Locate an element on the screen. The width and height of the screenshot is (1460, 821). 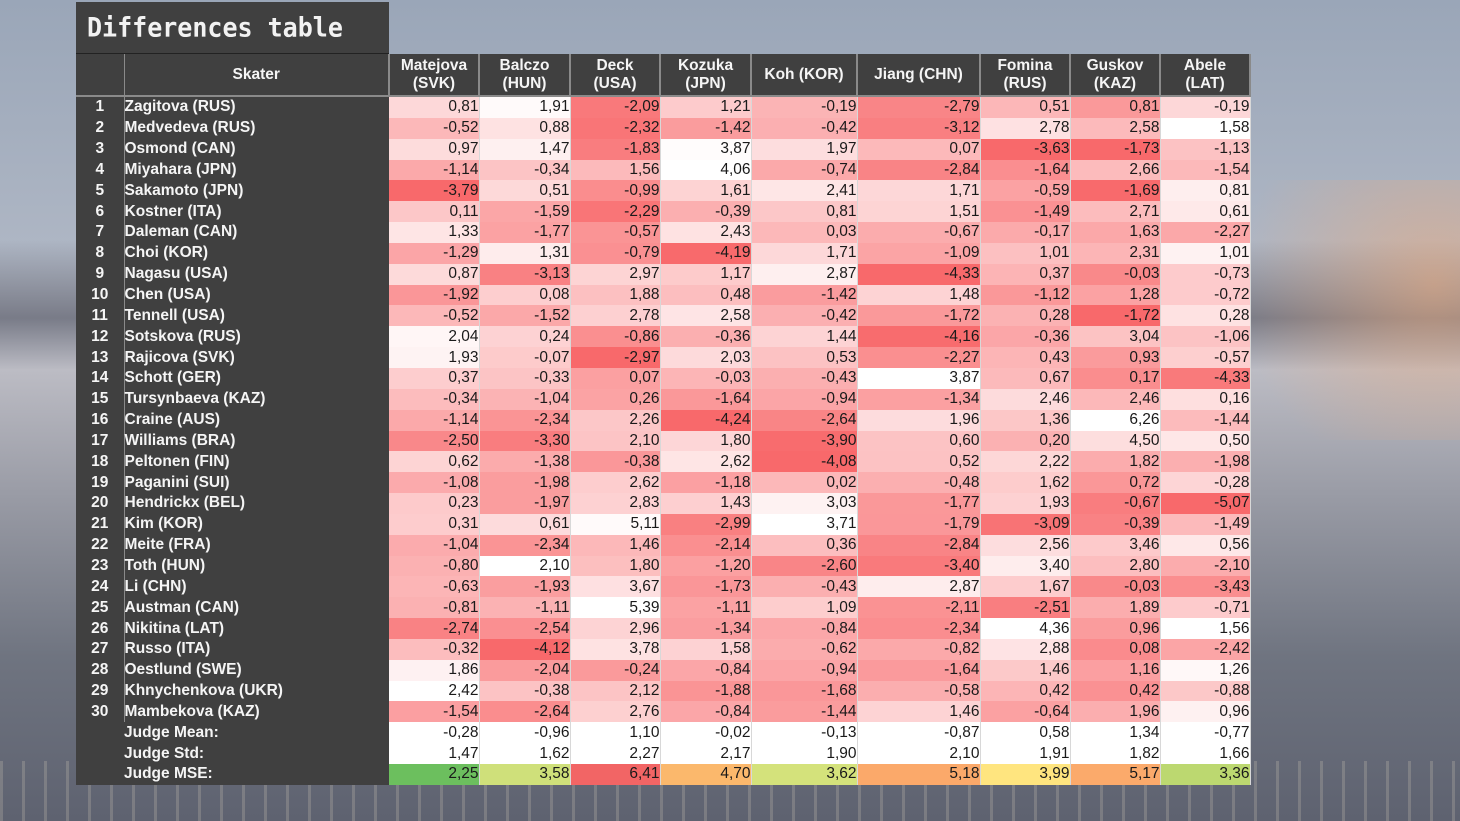
difference-cell: -3,09 is located at coordinates (1025, 524).